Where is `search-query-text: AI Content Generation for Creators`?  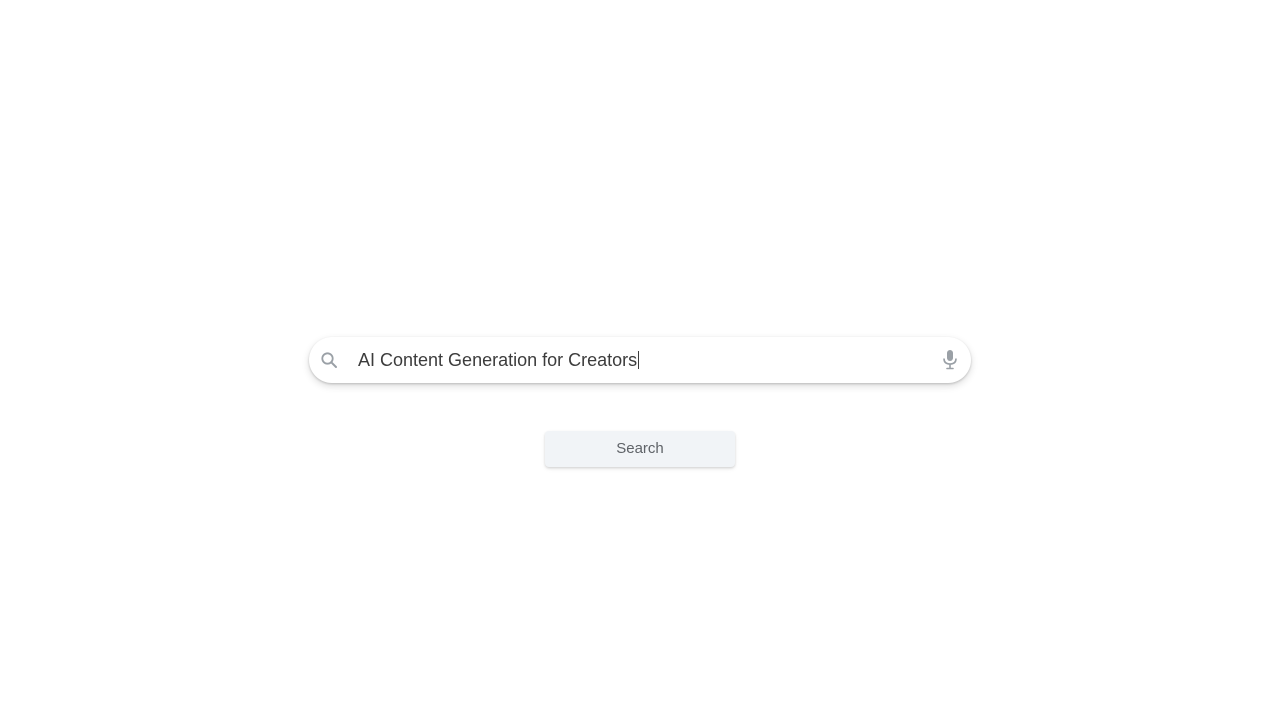 search-query-text: AI Content Generation for Creators is located at coordinates (498, 360).